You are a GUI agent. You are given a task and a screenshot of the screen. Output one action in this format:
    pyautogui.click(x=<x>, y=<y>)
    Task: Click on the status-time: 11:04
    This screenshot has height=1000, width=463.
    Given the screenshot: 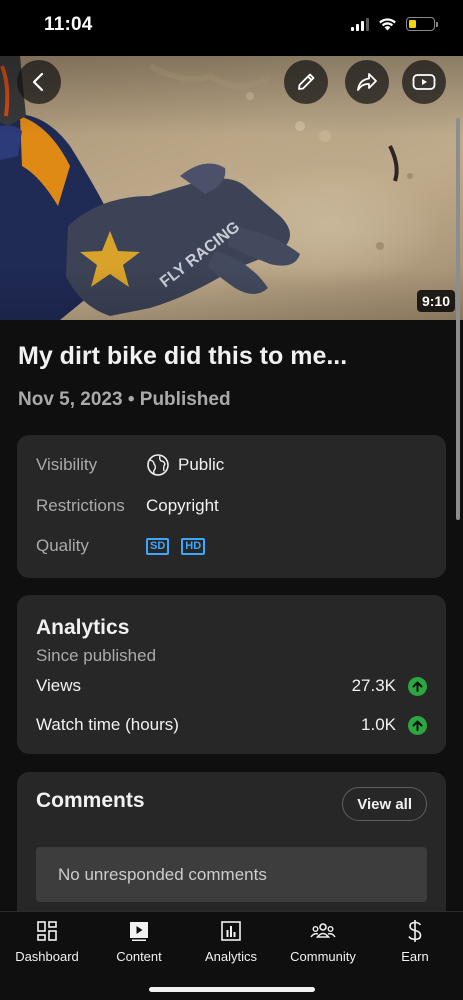 What is the action you would take?
    pyautogui.click(x=68, y=24)
    